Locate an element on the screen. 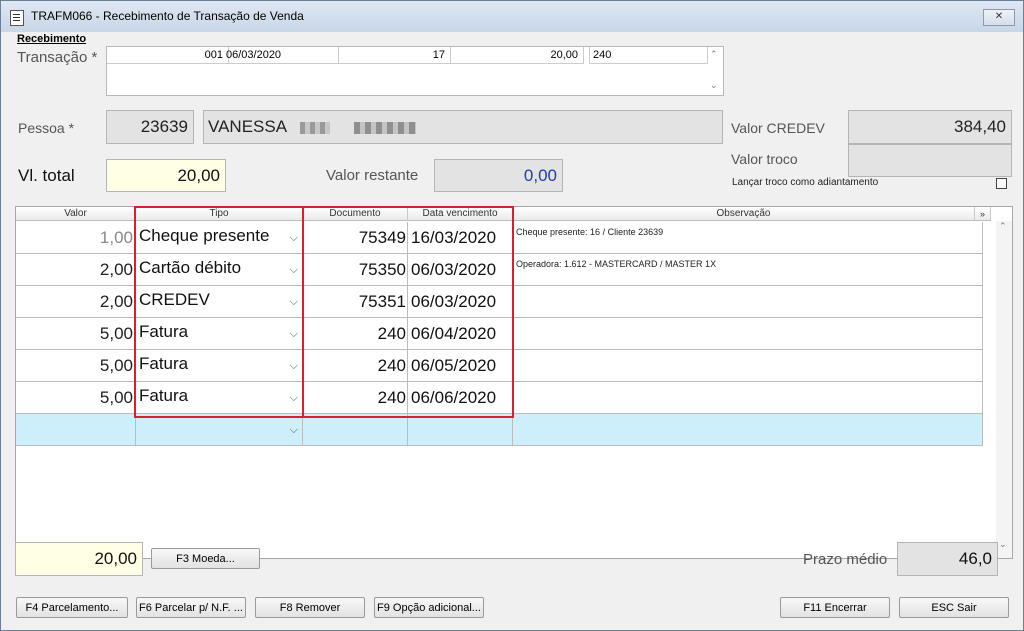 The image size is (1024, 631). sair-button: ESC Sair is located at coordinates (954, 607).